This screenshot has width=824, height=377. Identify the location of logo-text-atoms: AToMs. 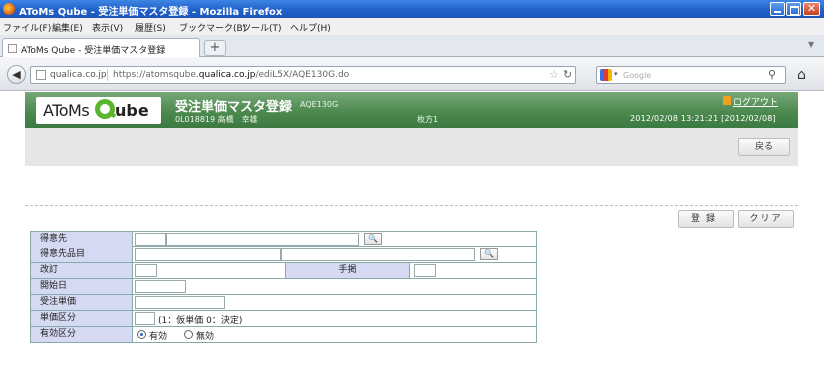
(66, 110).